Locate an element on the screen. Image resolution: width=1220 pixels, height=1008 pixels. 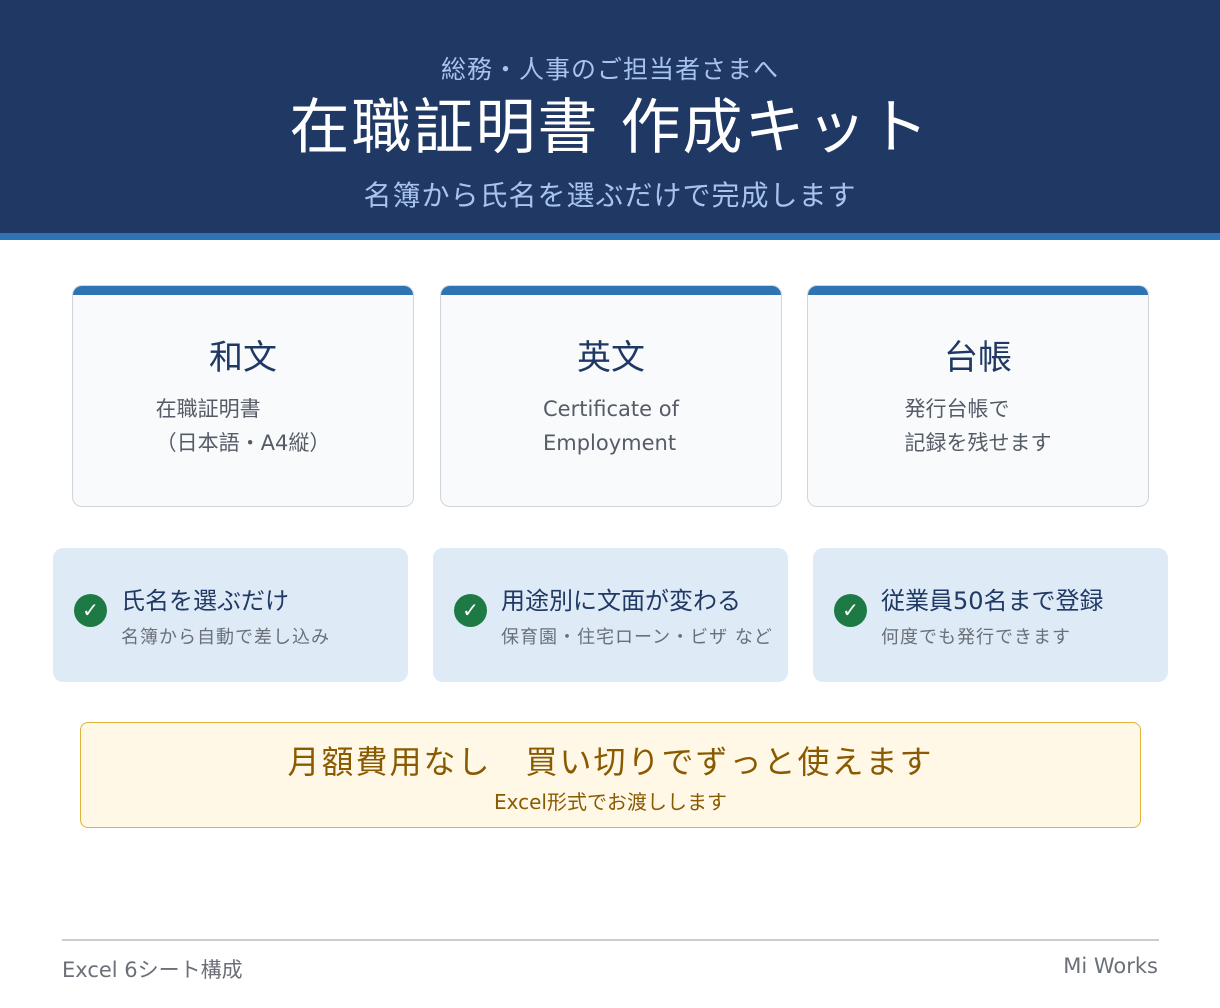
footer-divider is located at coordinates (610, 940).